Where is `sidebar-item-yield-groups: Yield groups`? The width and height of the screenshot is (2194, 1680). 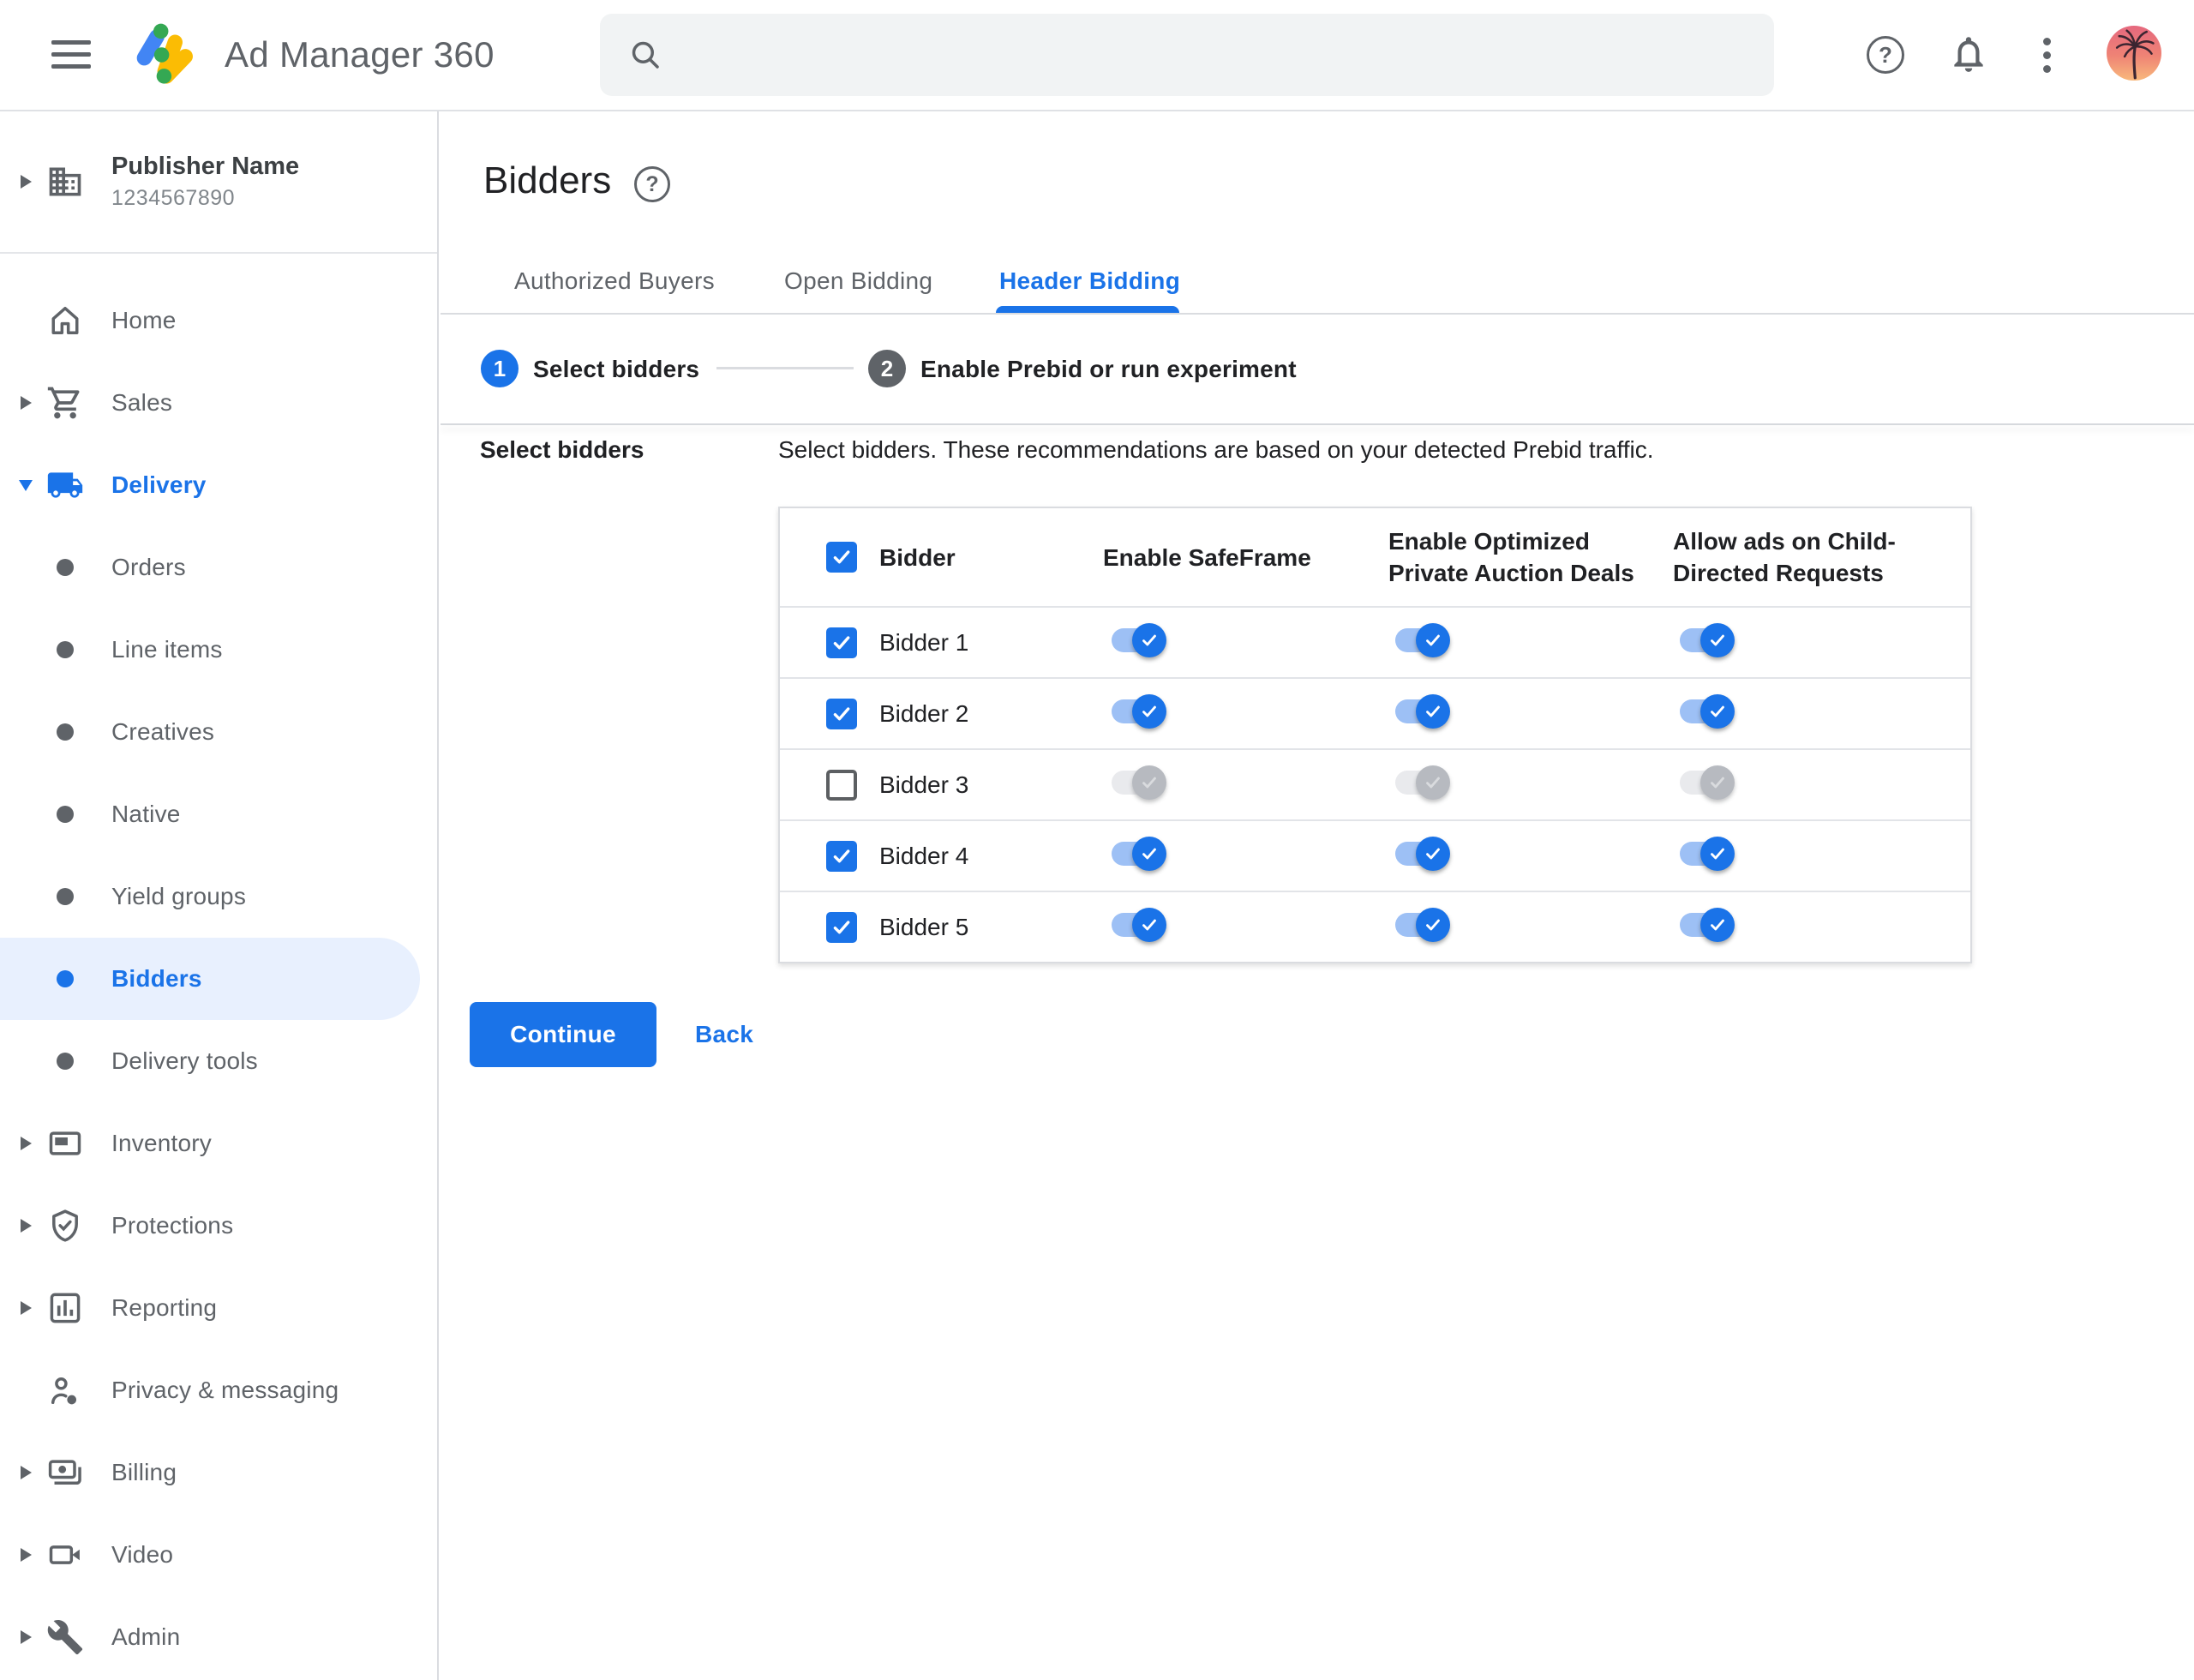
sidebar-item-yield-groups: Yield groups is located at coordinates (219, 896).